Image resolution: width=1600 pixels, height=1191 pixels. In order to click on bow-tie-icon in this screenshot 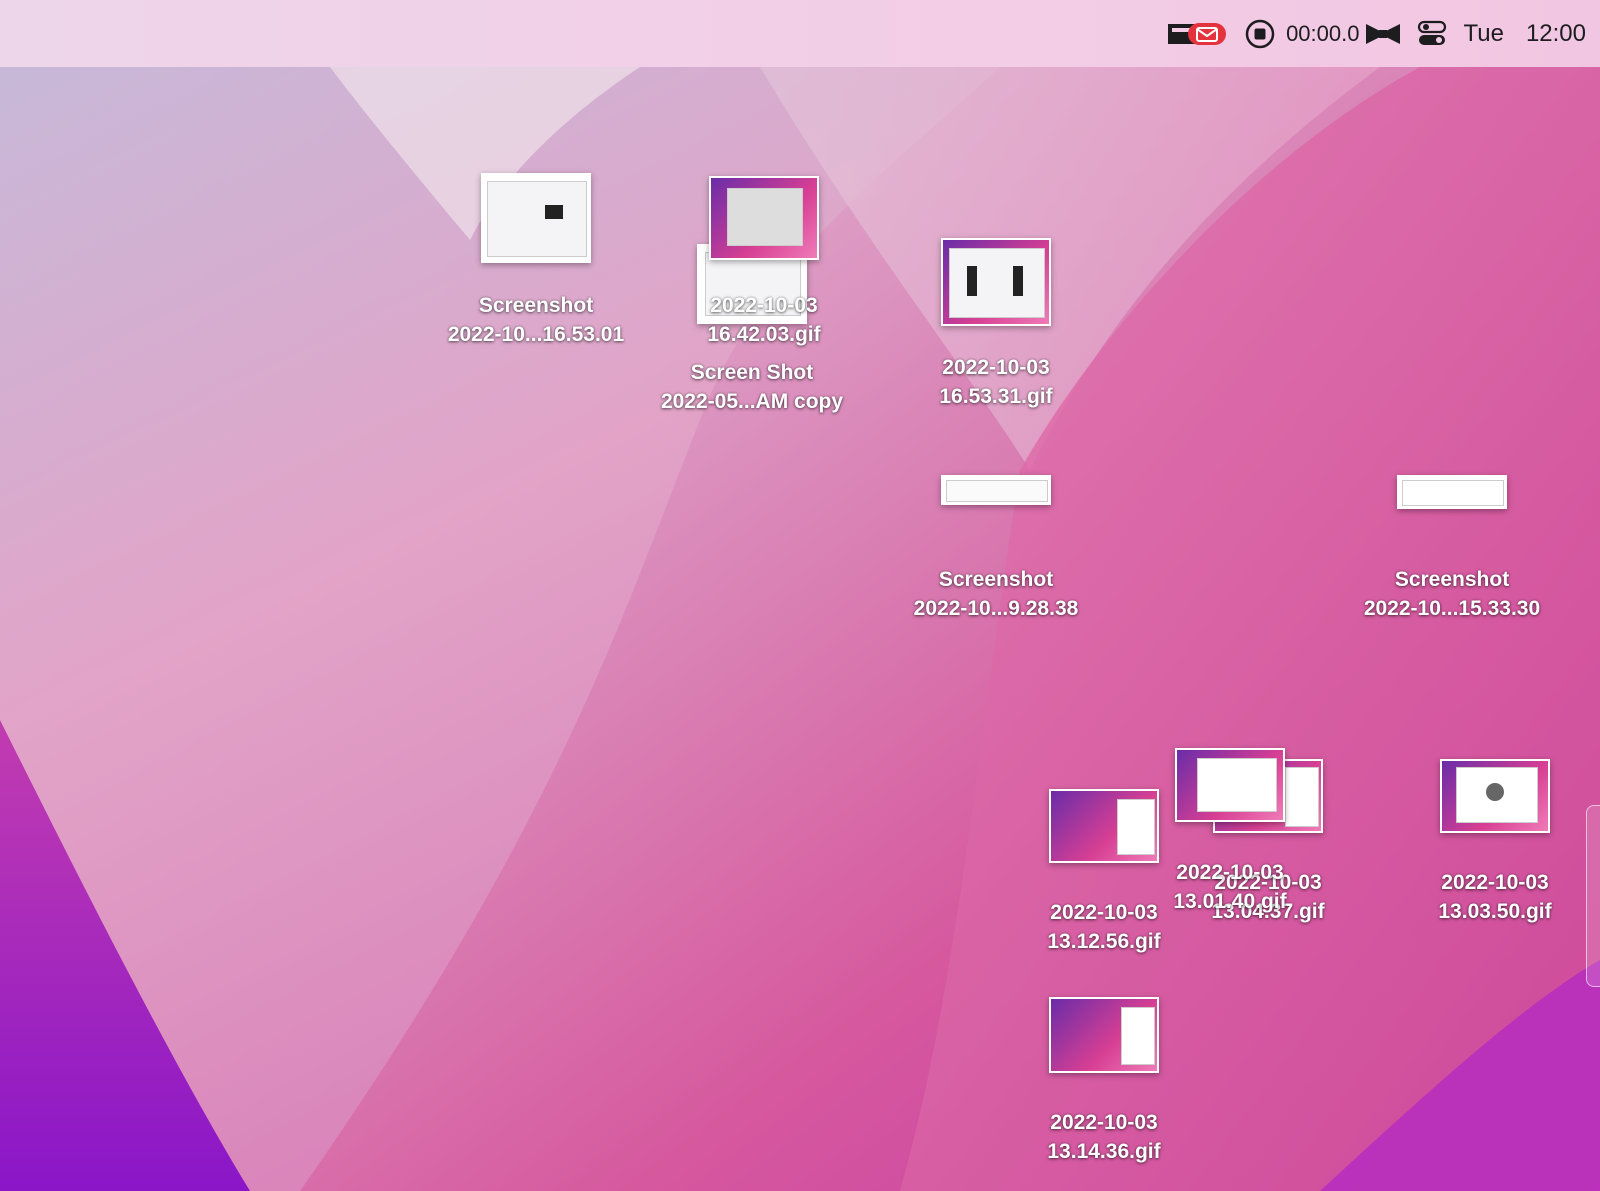, I will do `click(1383, 33)`.